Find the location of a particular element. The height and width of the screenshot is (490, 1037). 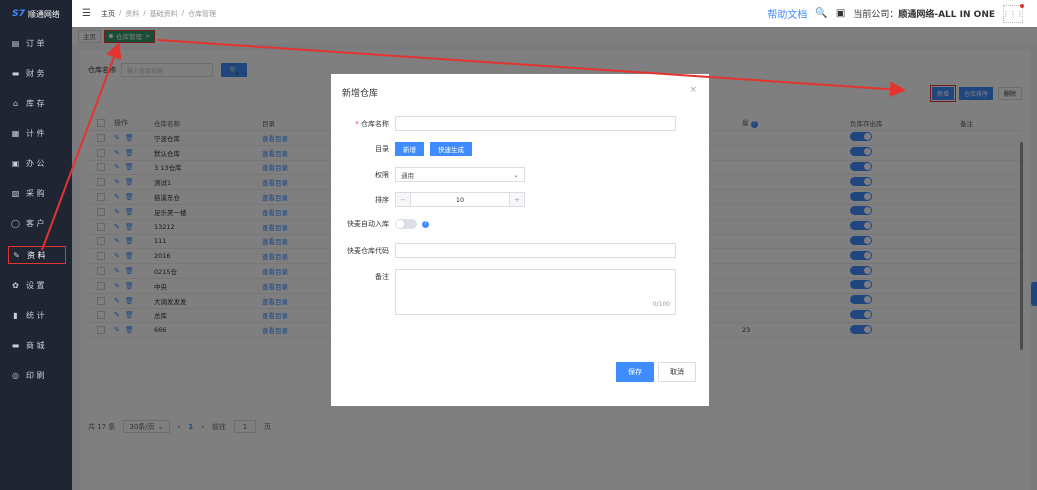

note-textarea: 0/100 is located at coordinates (535, 292).